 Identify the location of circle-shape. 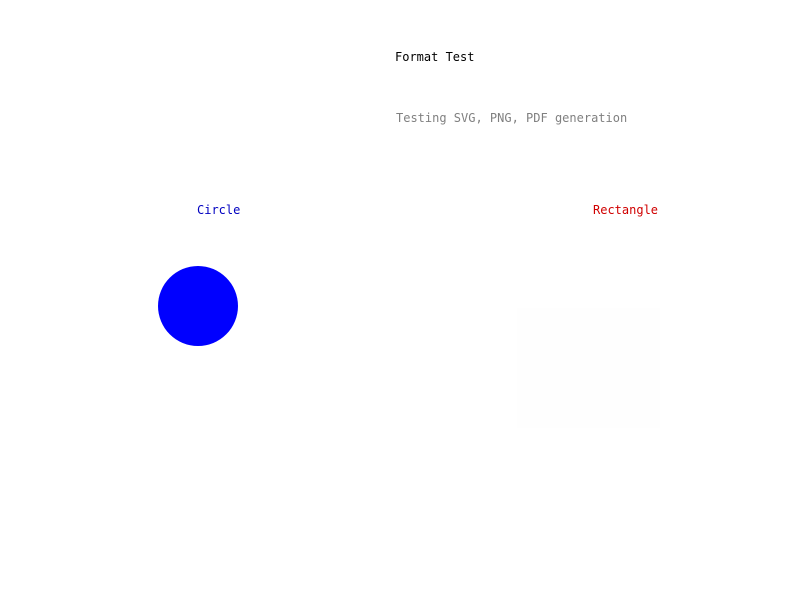
(198, 306).